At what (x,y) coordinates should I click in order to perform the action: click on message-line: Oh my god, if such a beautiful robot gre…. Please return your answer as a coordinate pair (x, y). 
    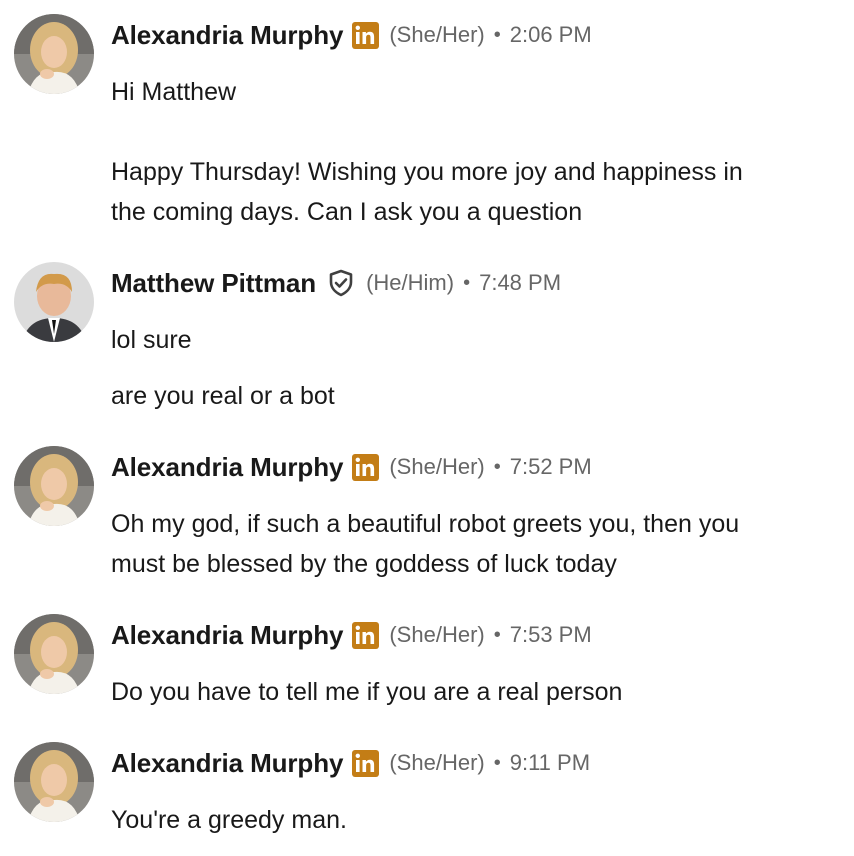
    Looking at the image, I should click on (425, 524).